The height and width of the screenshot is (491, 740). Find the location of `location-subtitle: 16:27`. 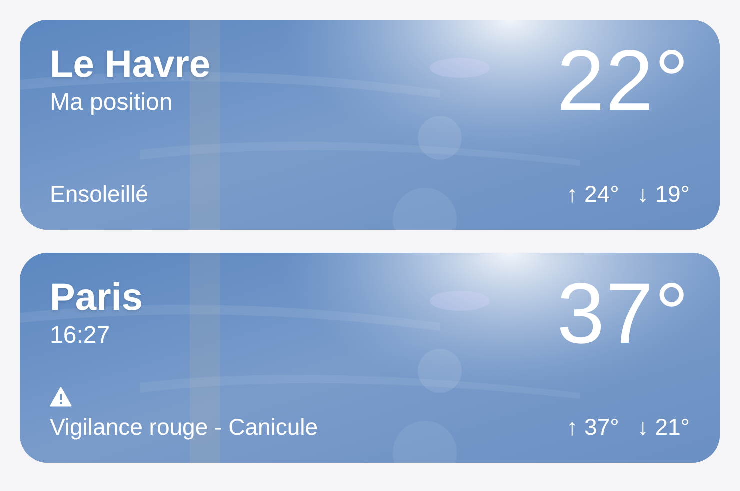

location-subtitle: 16:27 is located at coordinates (81, 336).